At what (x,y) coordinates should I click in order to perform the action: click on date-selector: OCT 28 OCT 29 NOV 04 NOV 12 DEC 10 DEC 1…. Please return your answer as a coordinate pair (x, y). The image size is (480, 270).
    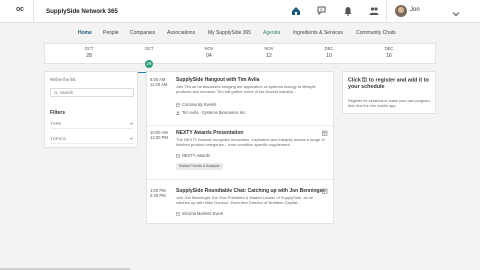
    Looking at the image, I should click on (240, 58).